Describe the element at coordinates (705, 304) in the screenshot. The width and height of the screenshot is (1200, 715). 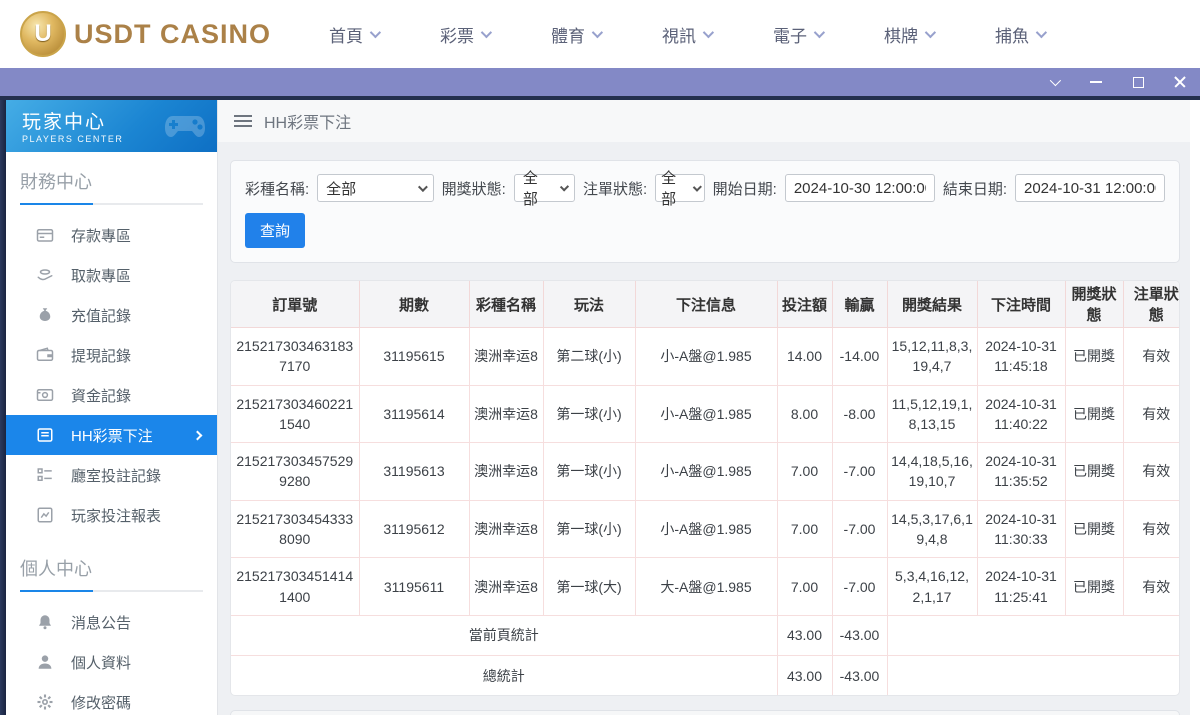
I see `col-bet-info: 下注信息` at that location.